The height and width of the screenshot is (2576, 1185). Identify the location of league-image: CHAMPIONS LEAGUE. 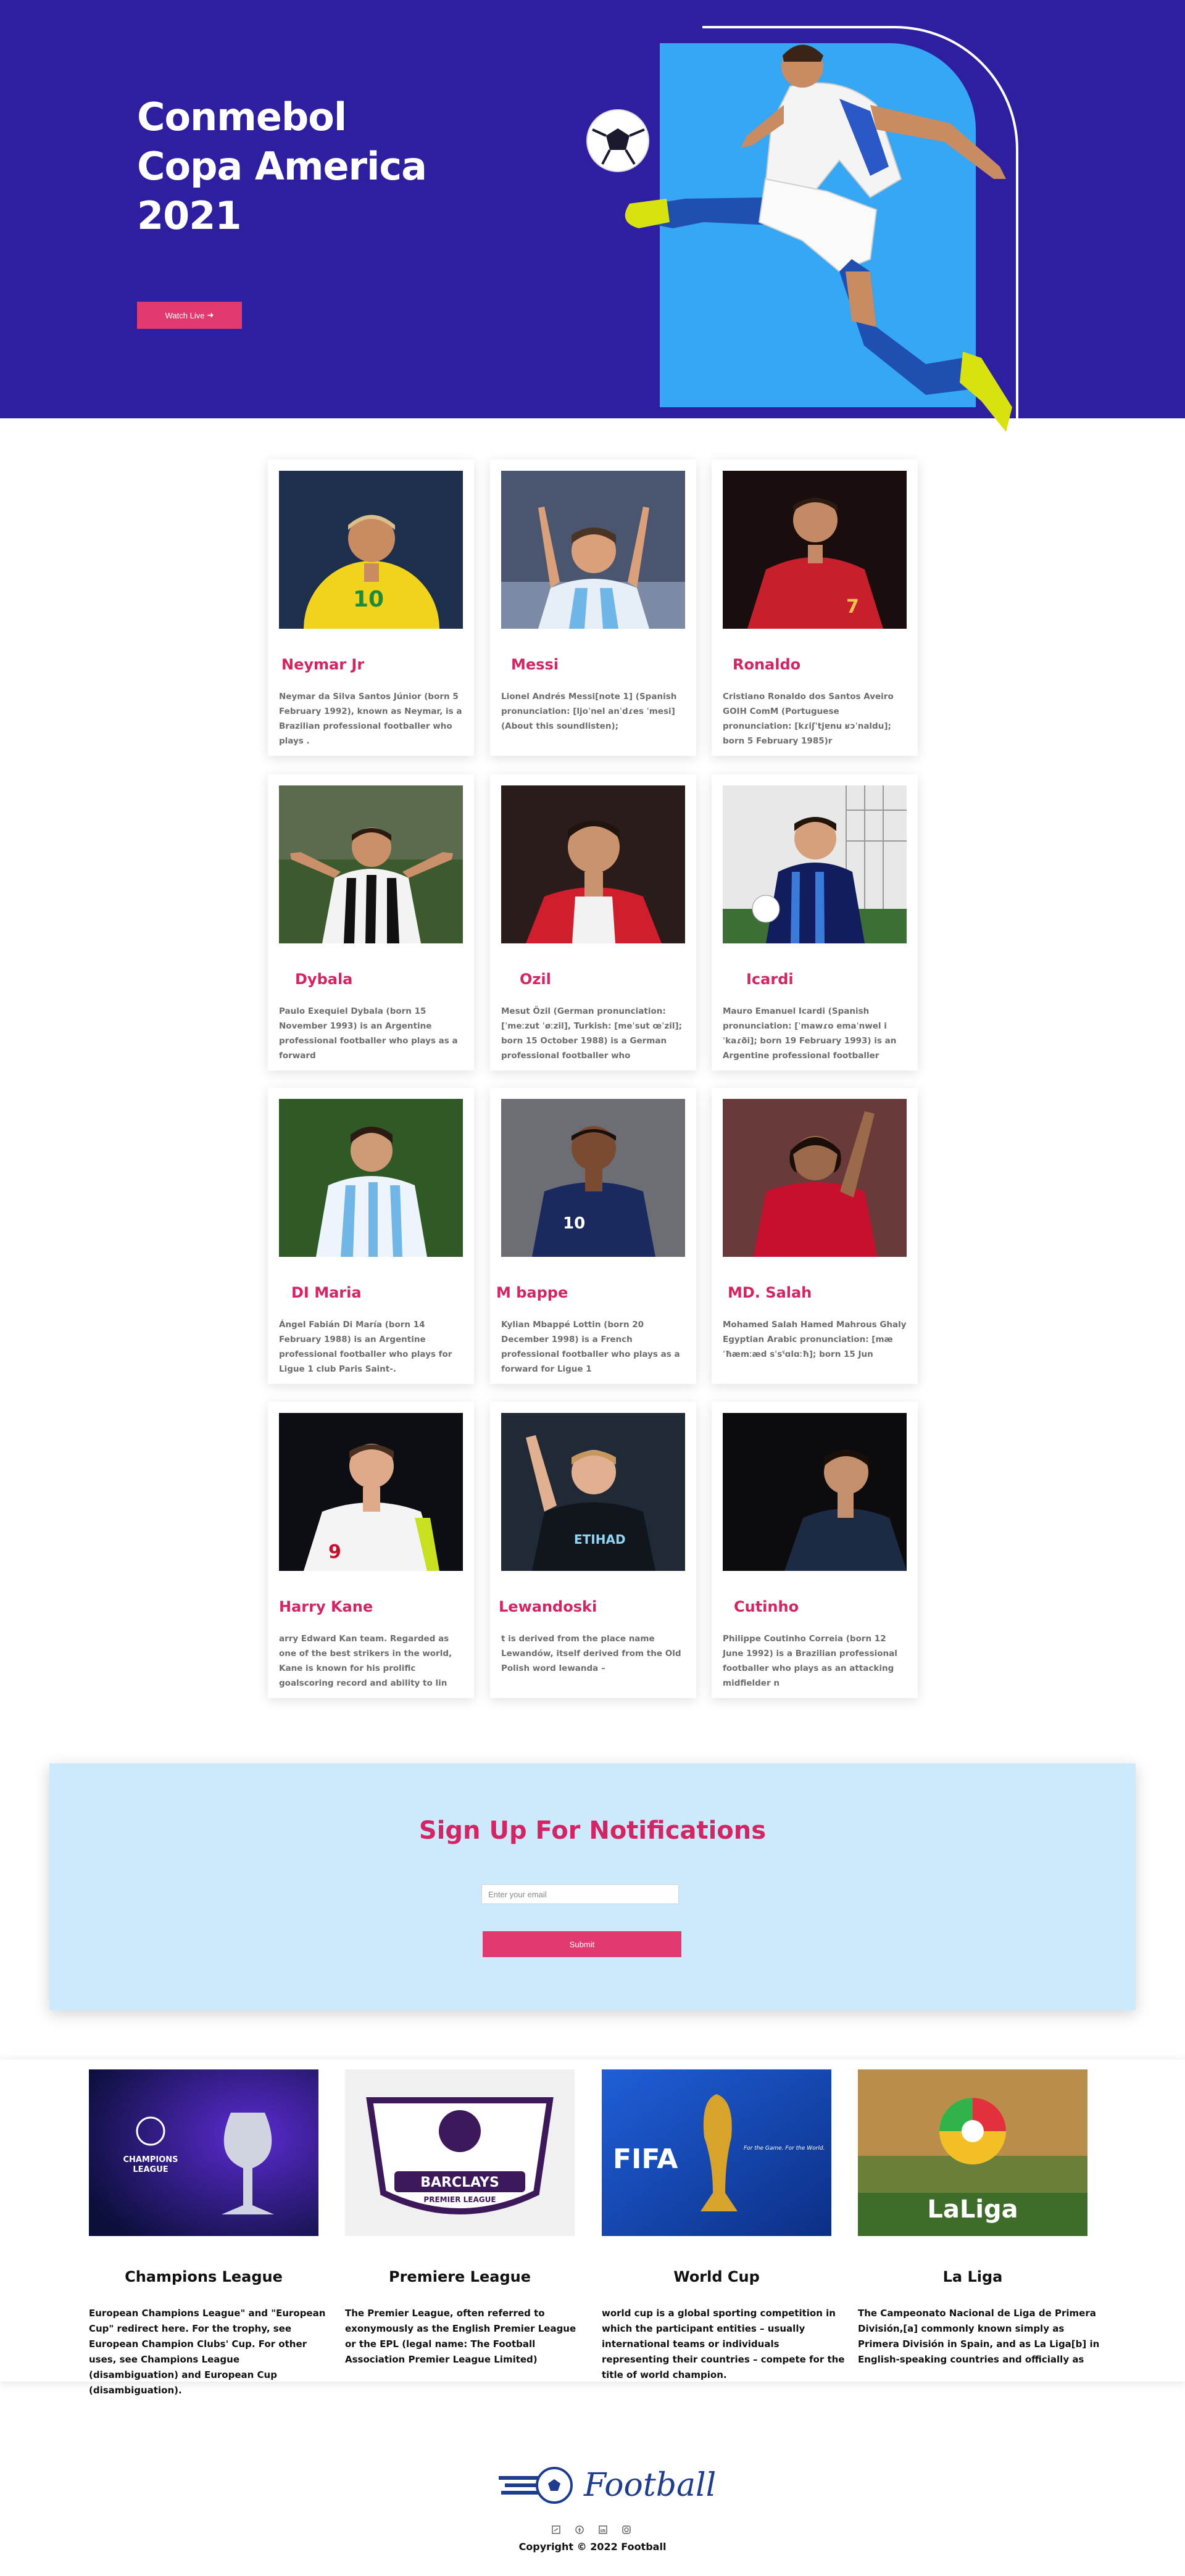
(203, 2152).